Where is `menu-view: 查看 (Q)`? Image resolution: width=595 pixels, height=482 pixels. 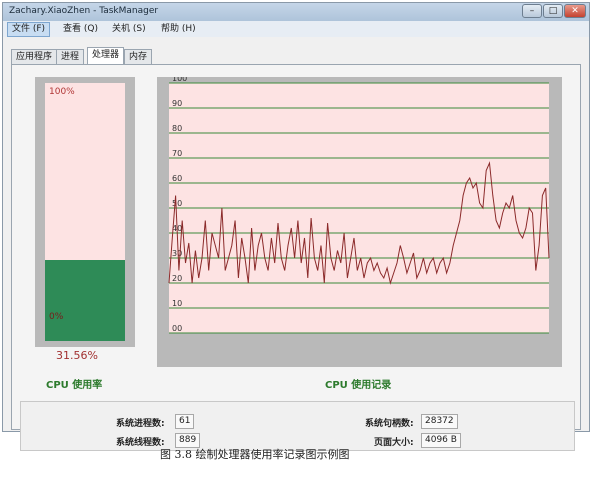 menu-view: 查看 (Q) is located at coordinates (80, 29).